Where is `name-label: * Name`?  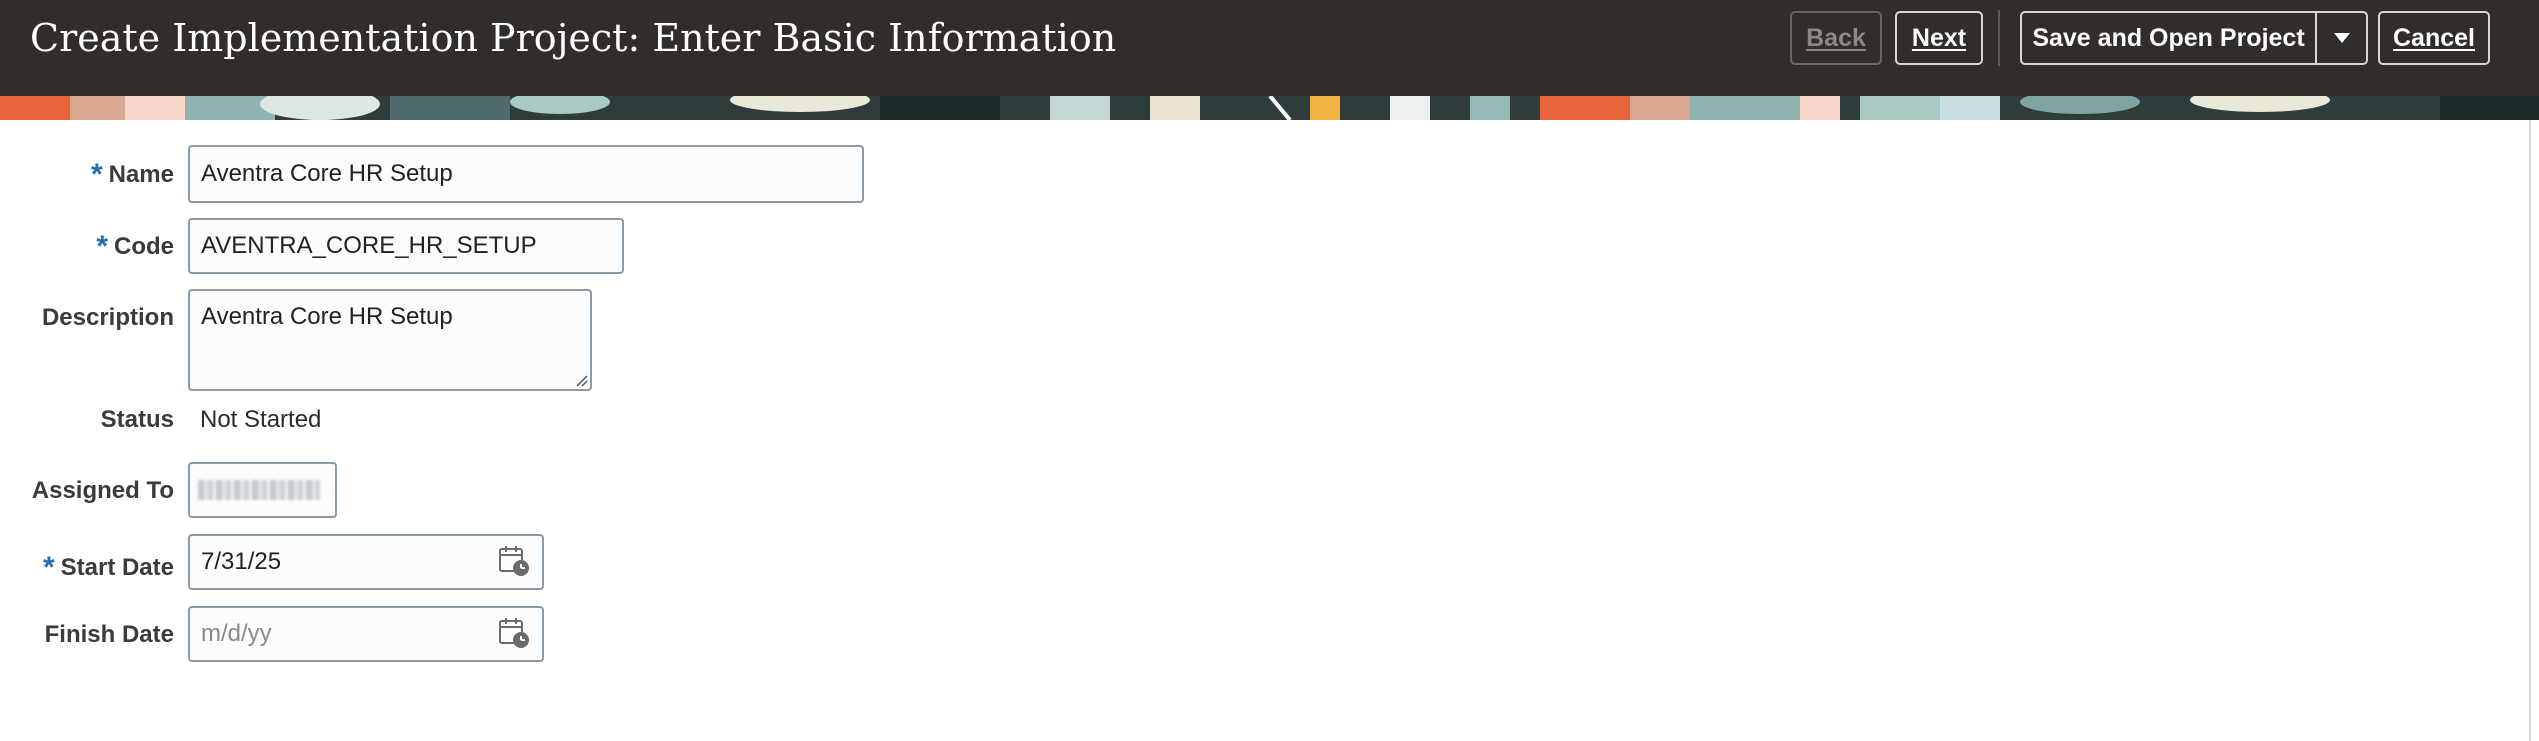 name-label: * Name is located at coordinates (132, 174).